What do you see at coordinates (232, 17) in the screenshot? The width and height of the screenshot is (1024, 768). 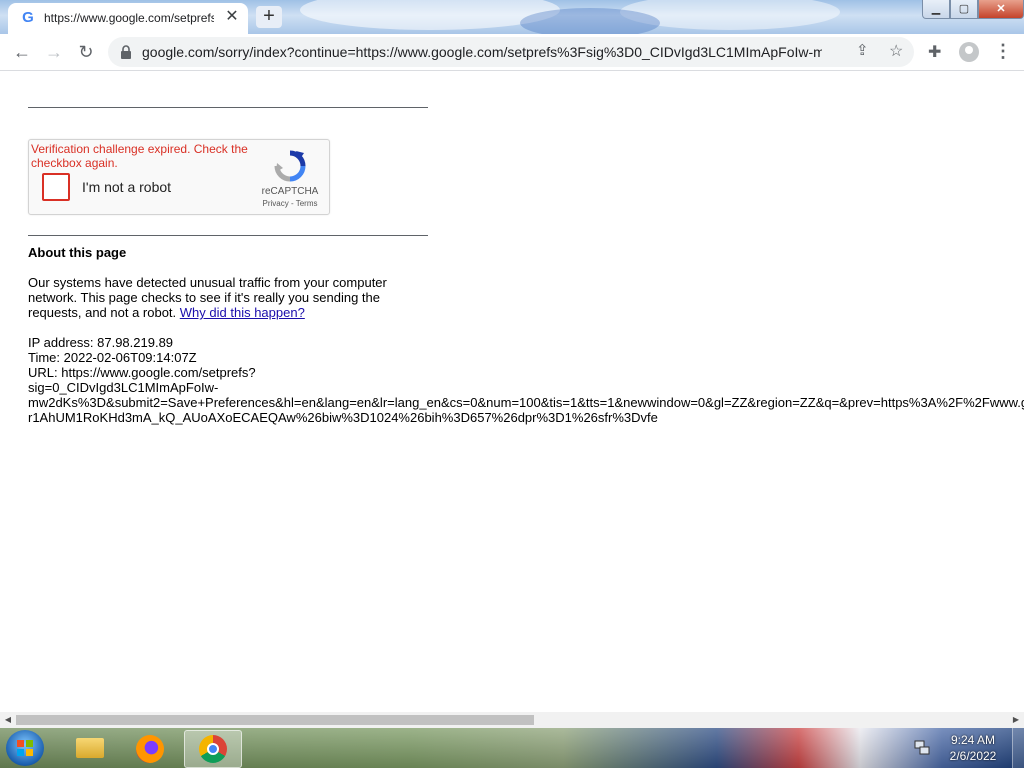 I see `tab-close-icon: ✕` at bounding box center [232, 17].